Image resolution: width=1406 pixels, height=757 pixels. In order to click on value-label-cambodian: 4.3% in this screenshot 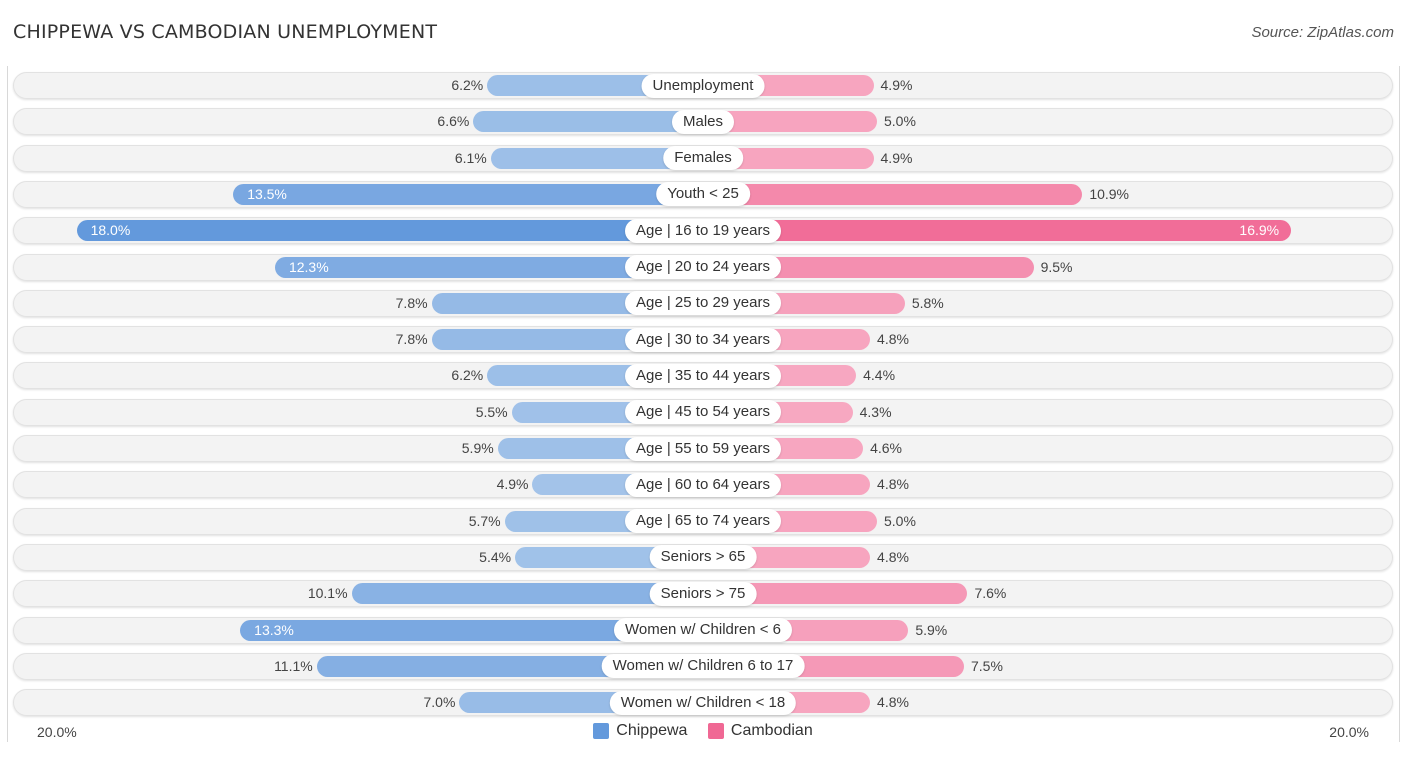, I will do `click(875, 411)`.